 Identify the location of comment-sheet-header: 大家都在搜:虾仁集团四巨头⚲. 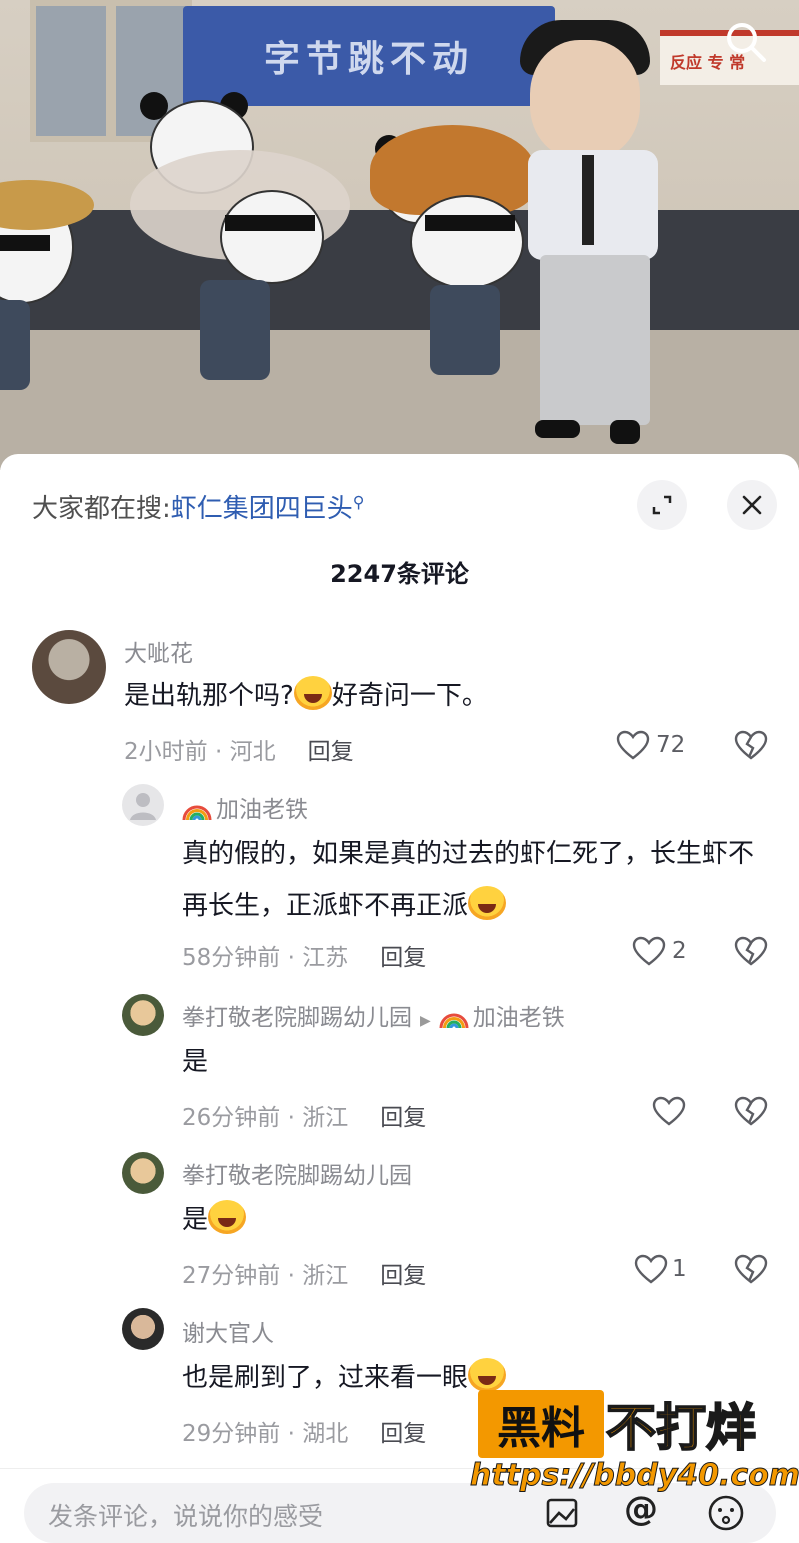
(399, 504).